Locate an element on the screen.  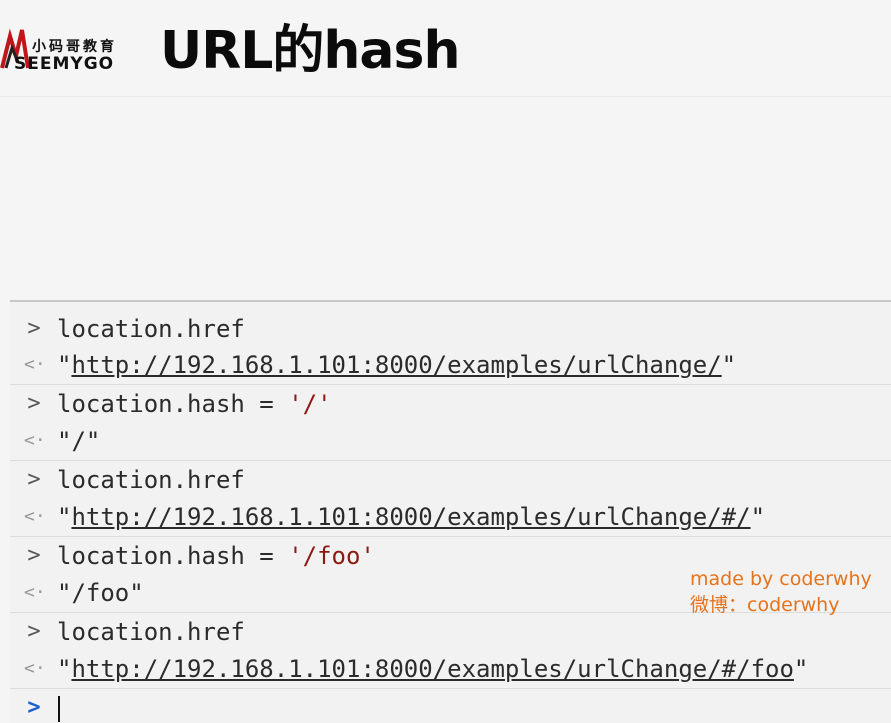
code-string: '/' is located at coordinates (310, 404).